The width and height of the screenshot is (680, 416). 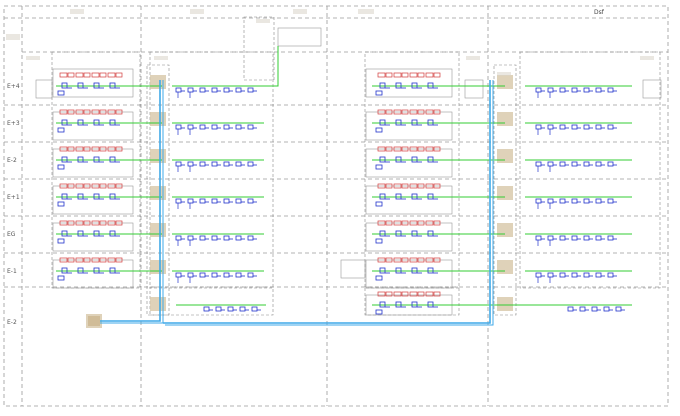 I want to click on top-right-label: Dsf, so click(x=599, y=12).